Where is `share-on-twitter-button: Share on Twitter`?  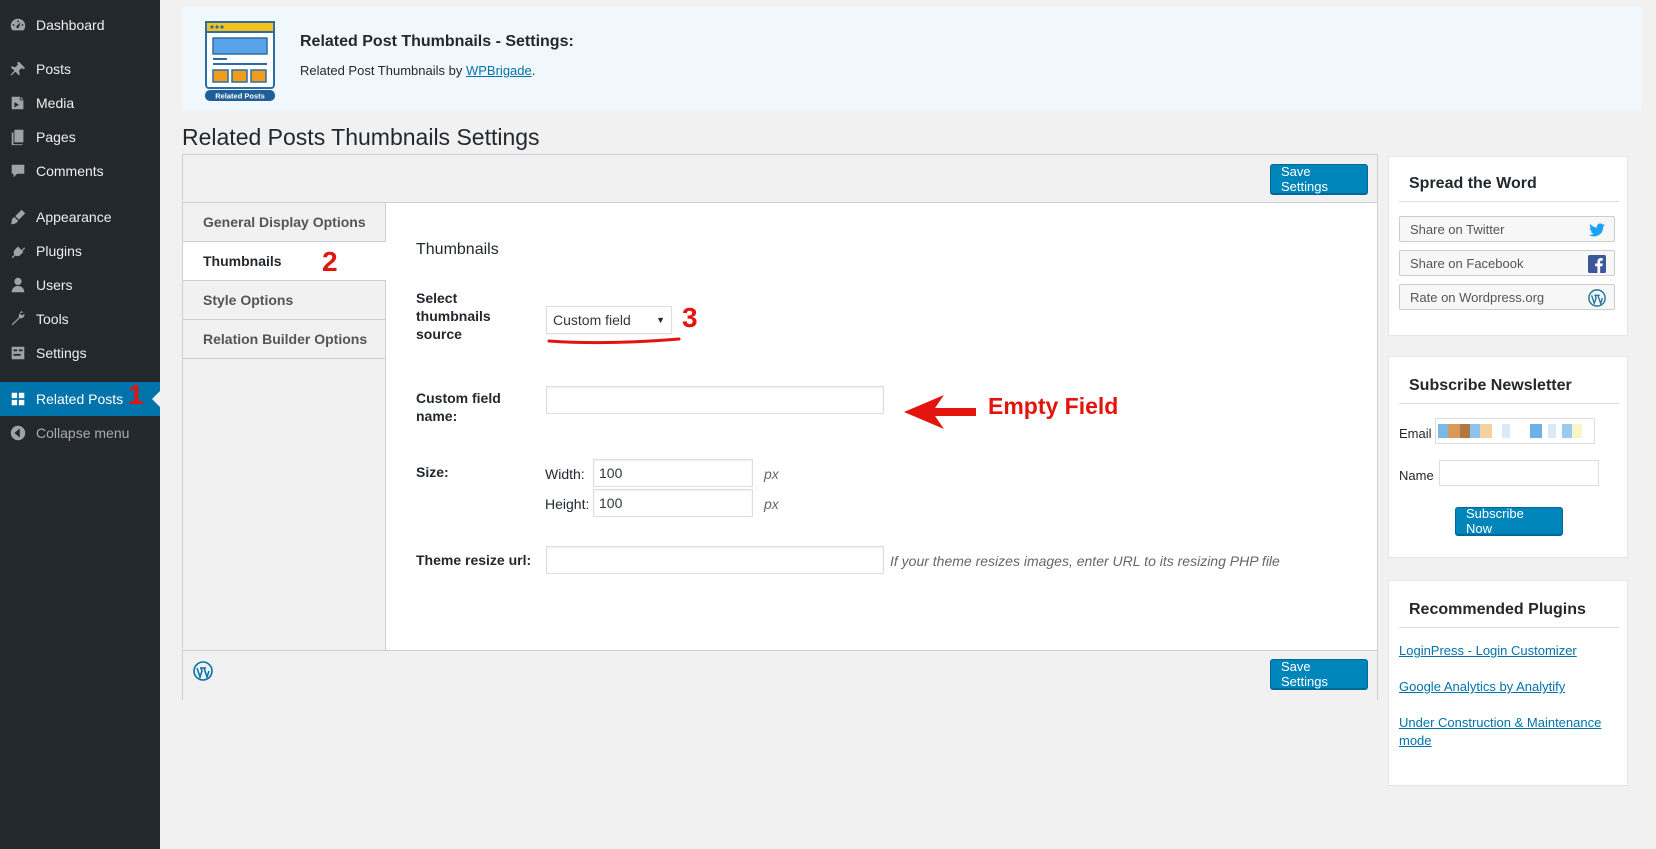
share-on-twitter-button: Share on Twitter is located at coordinates (1507, 229).